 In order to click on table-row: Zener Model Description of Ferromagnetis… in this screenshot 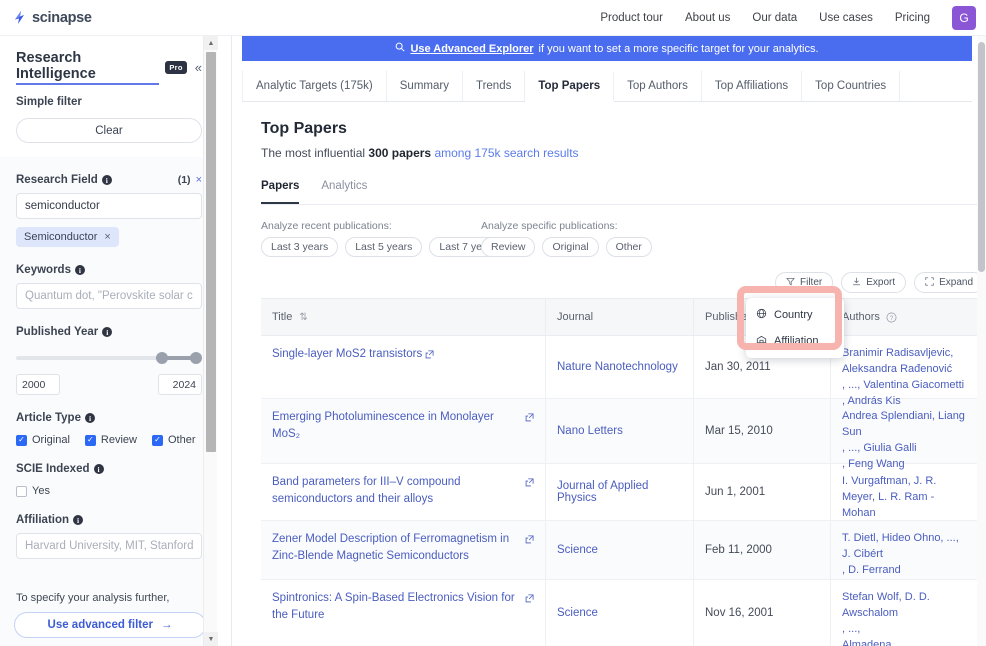, I will do `click(620, 550)`.